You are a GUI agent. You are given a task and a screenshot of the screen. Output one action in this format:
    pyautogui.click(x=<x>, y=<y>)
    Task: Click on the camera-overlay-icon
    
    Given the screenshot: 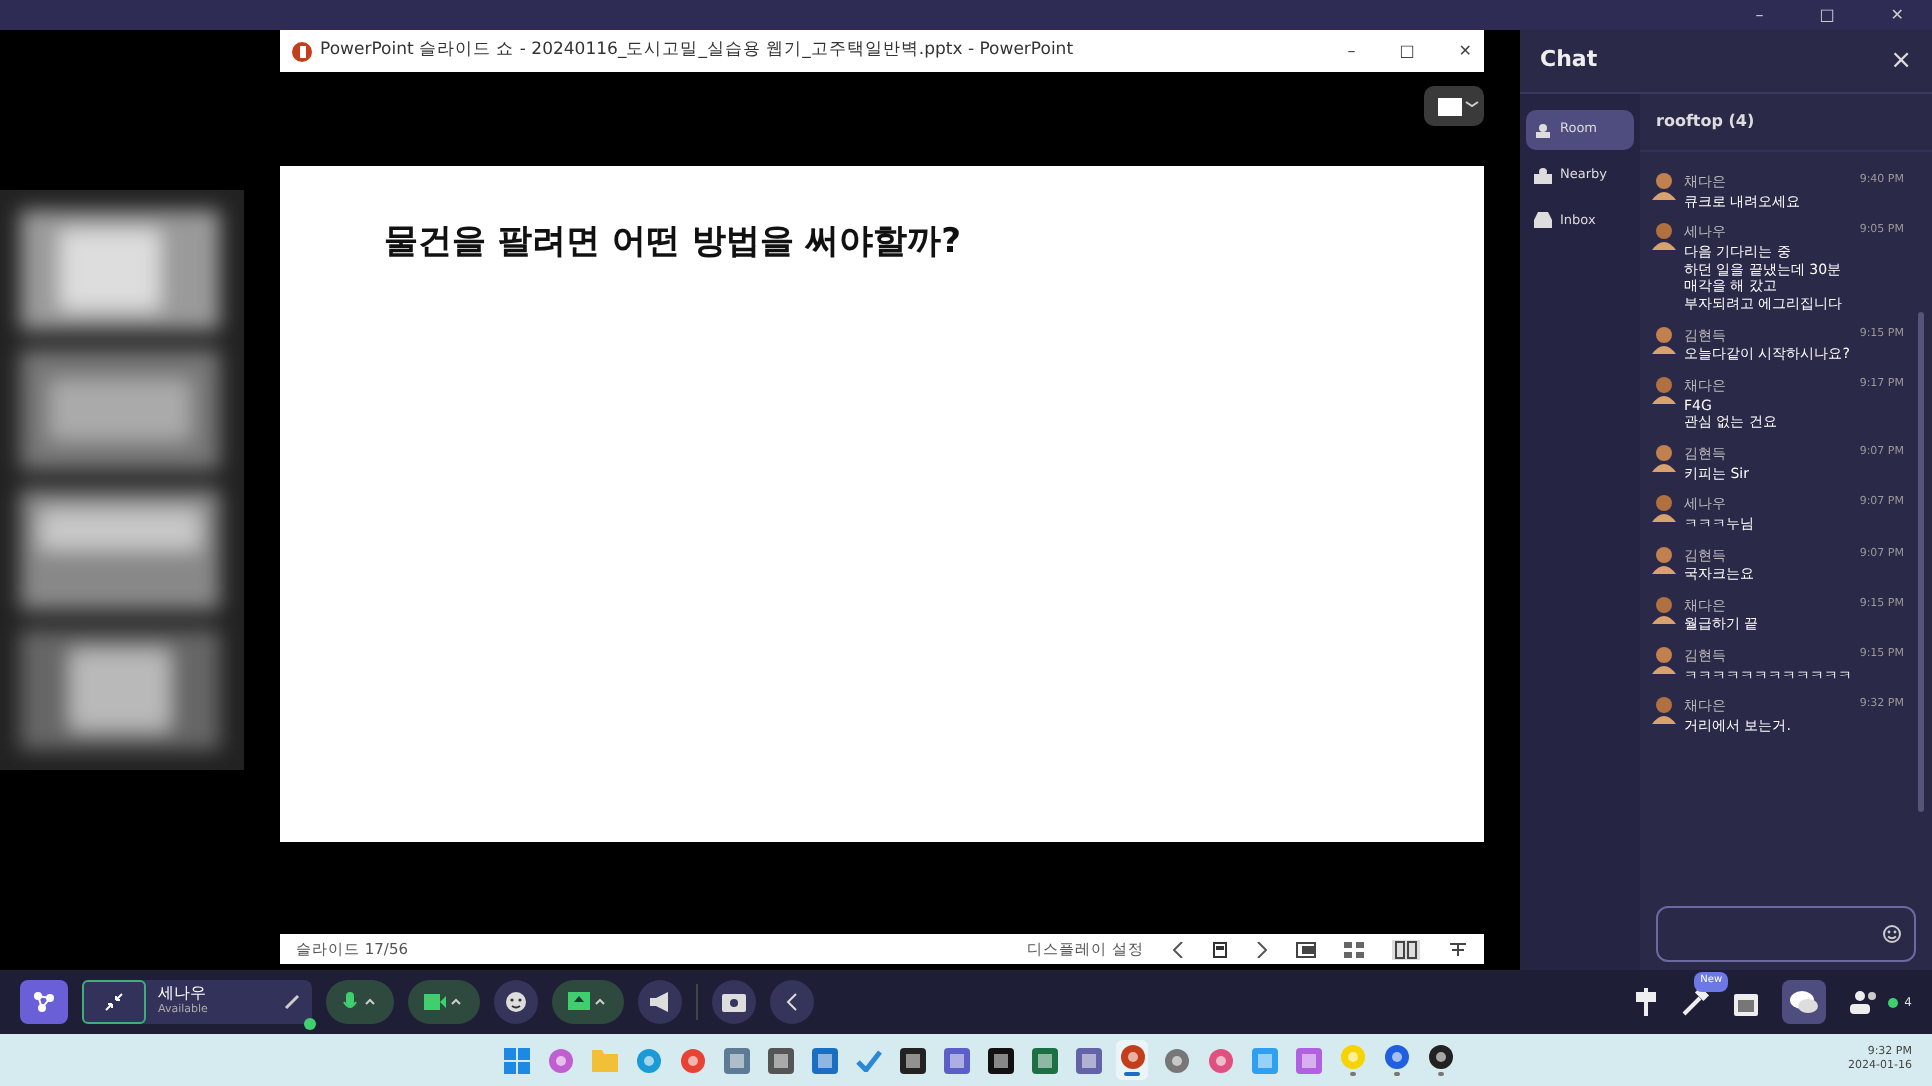 What is the action you would take?
    pyautogui.click(x=1454, y=106)
    